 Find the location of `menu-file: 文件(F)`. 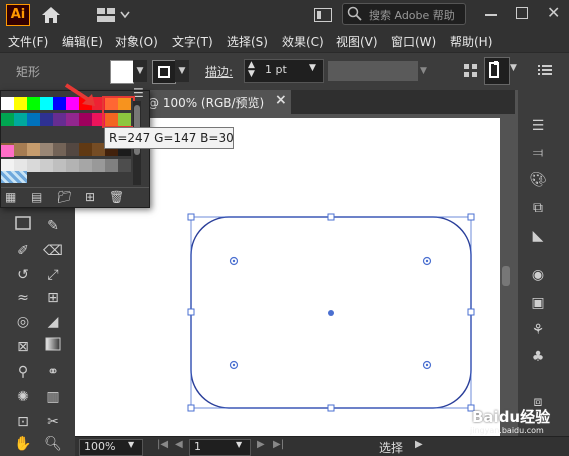

menu-file: 文件(F) is located at coordinates (28, 41).